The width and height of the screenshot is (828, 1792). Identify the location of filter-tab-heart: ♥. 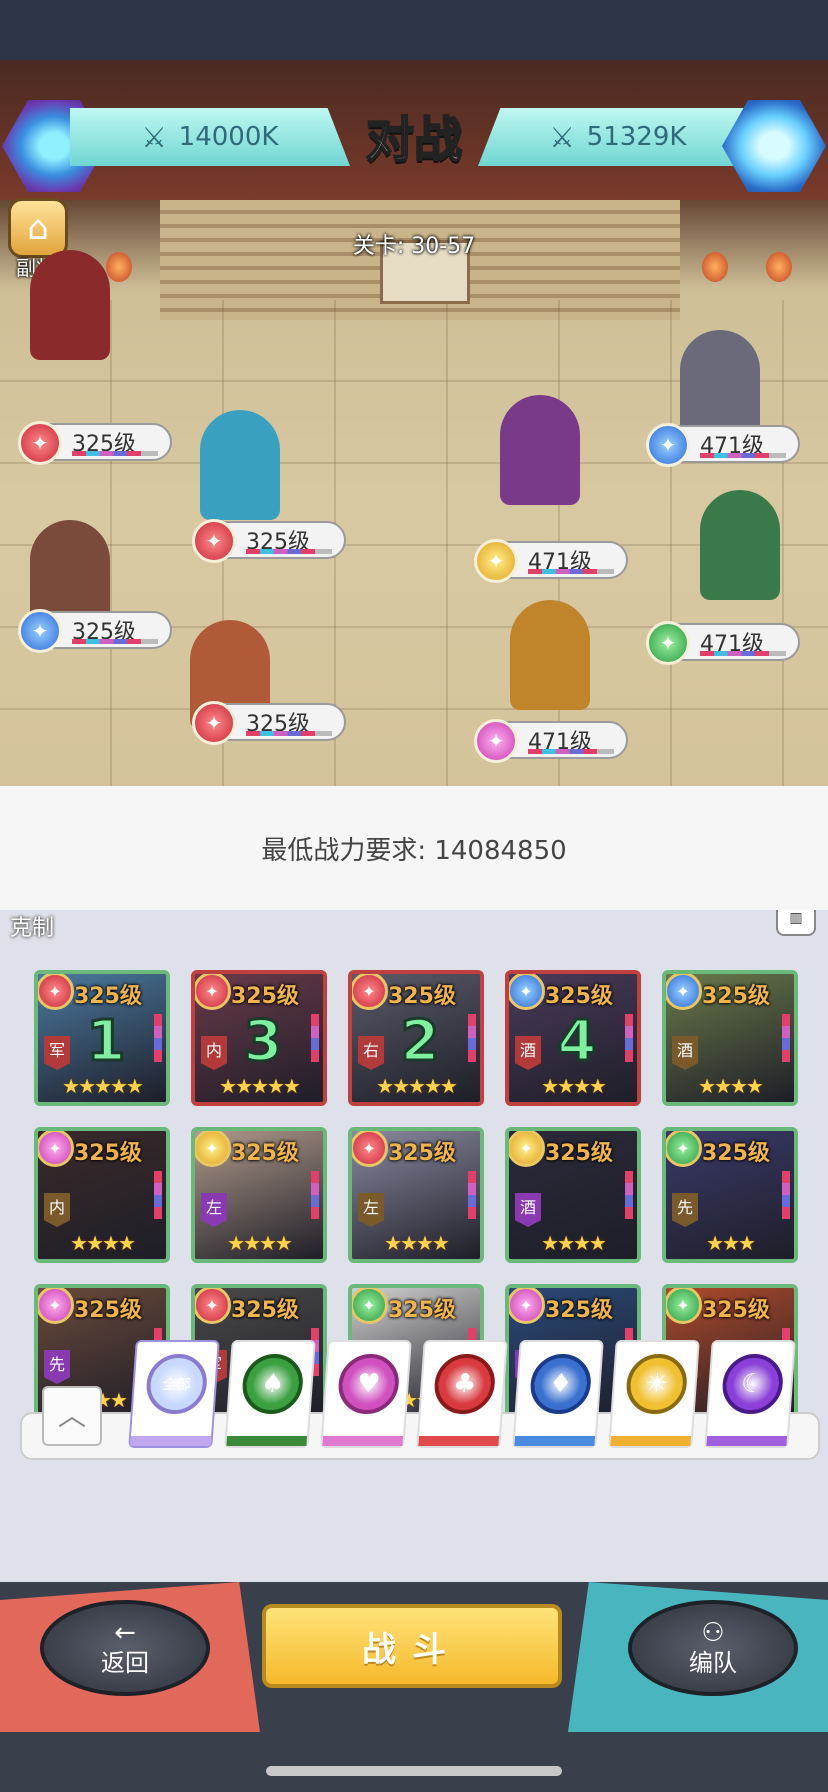
(366, 1394).